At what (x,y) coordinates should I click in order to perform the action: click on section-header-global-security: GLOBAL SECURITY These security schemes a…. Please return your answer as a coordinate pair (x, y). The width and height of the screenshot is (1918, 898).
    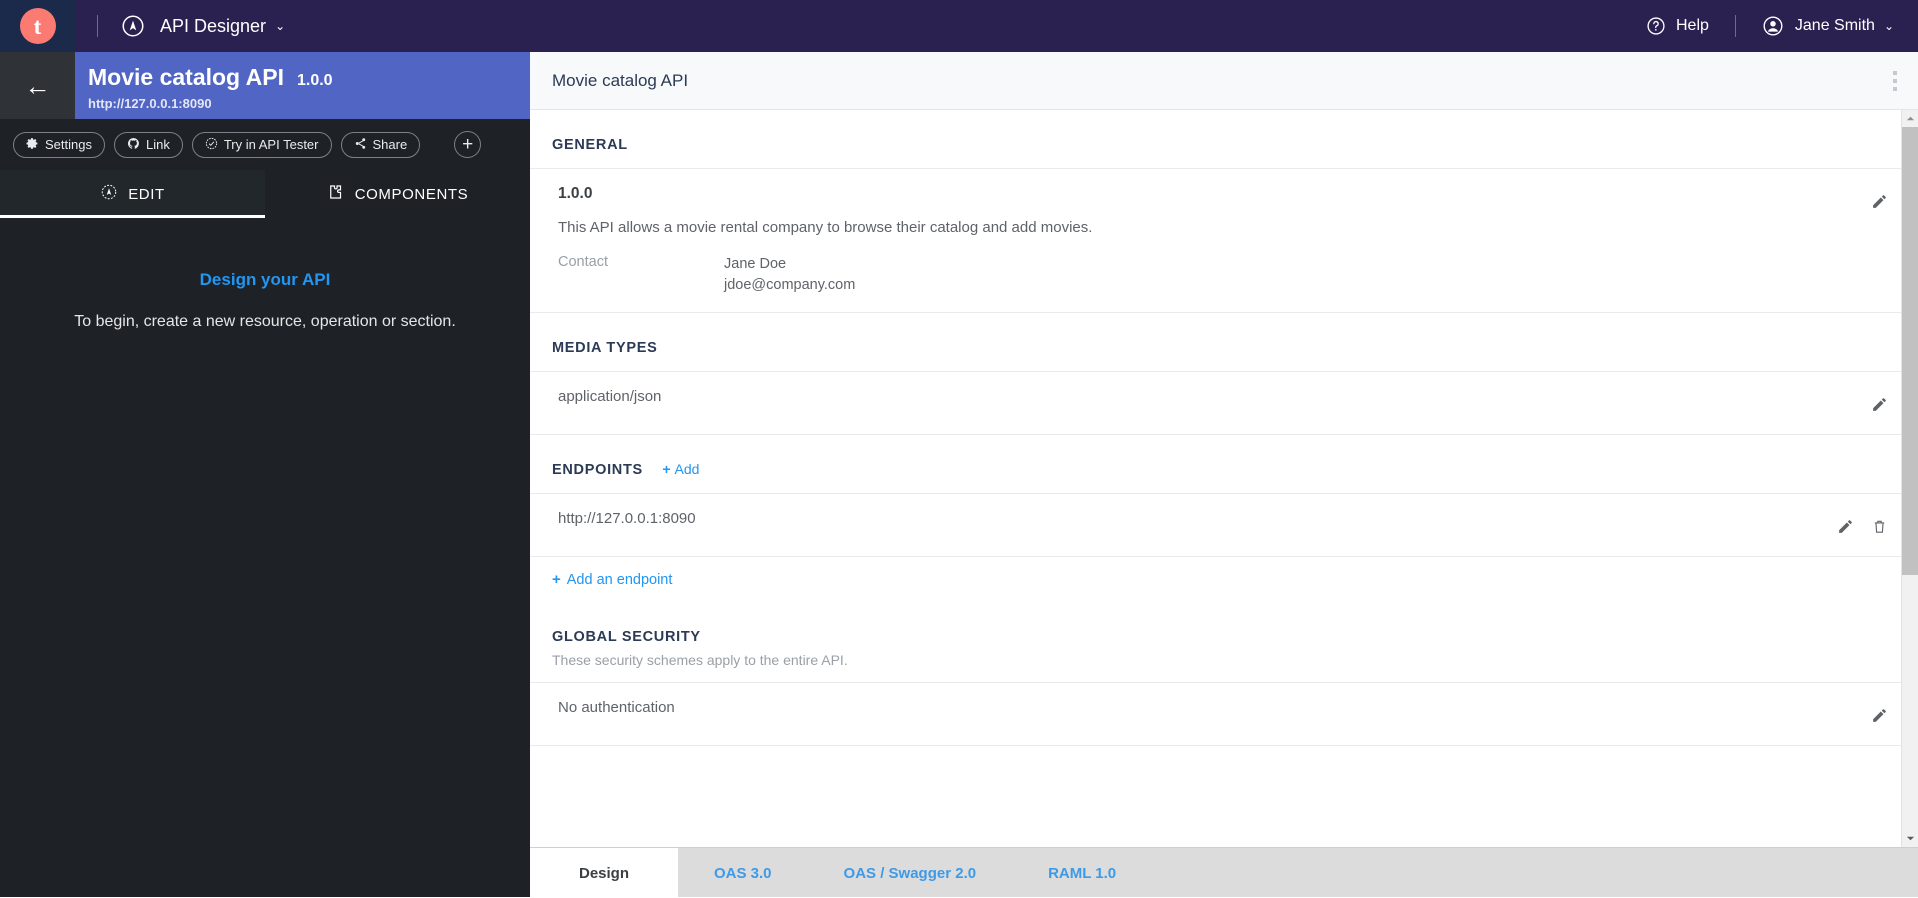
    Looking at the image, I should click on (1224, 642).